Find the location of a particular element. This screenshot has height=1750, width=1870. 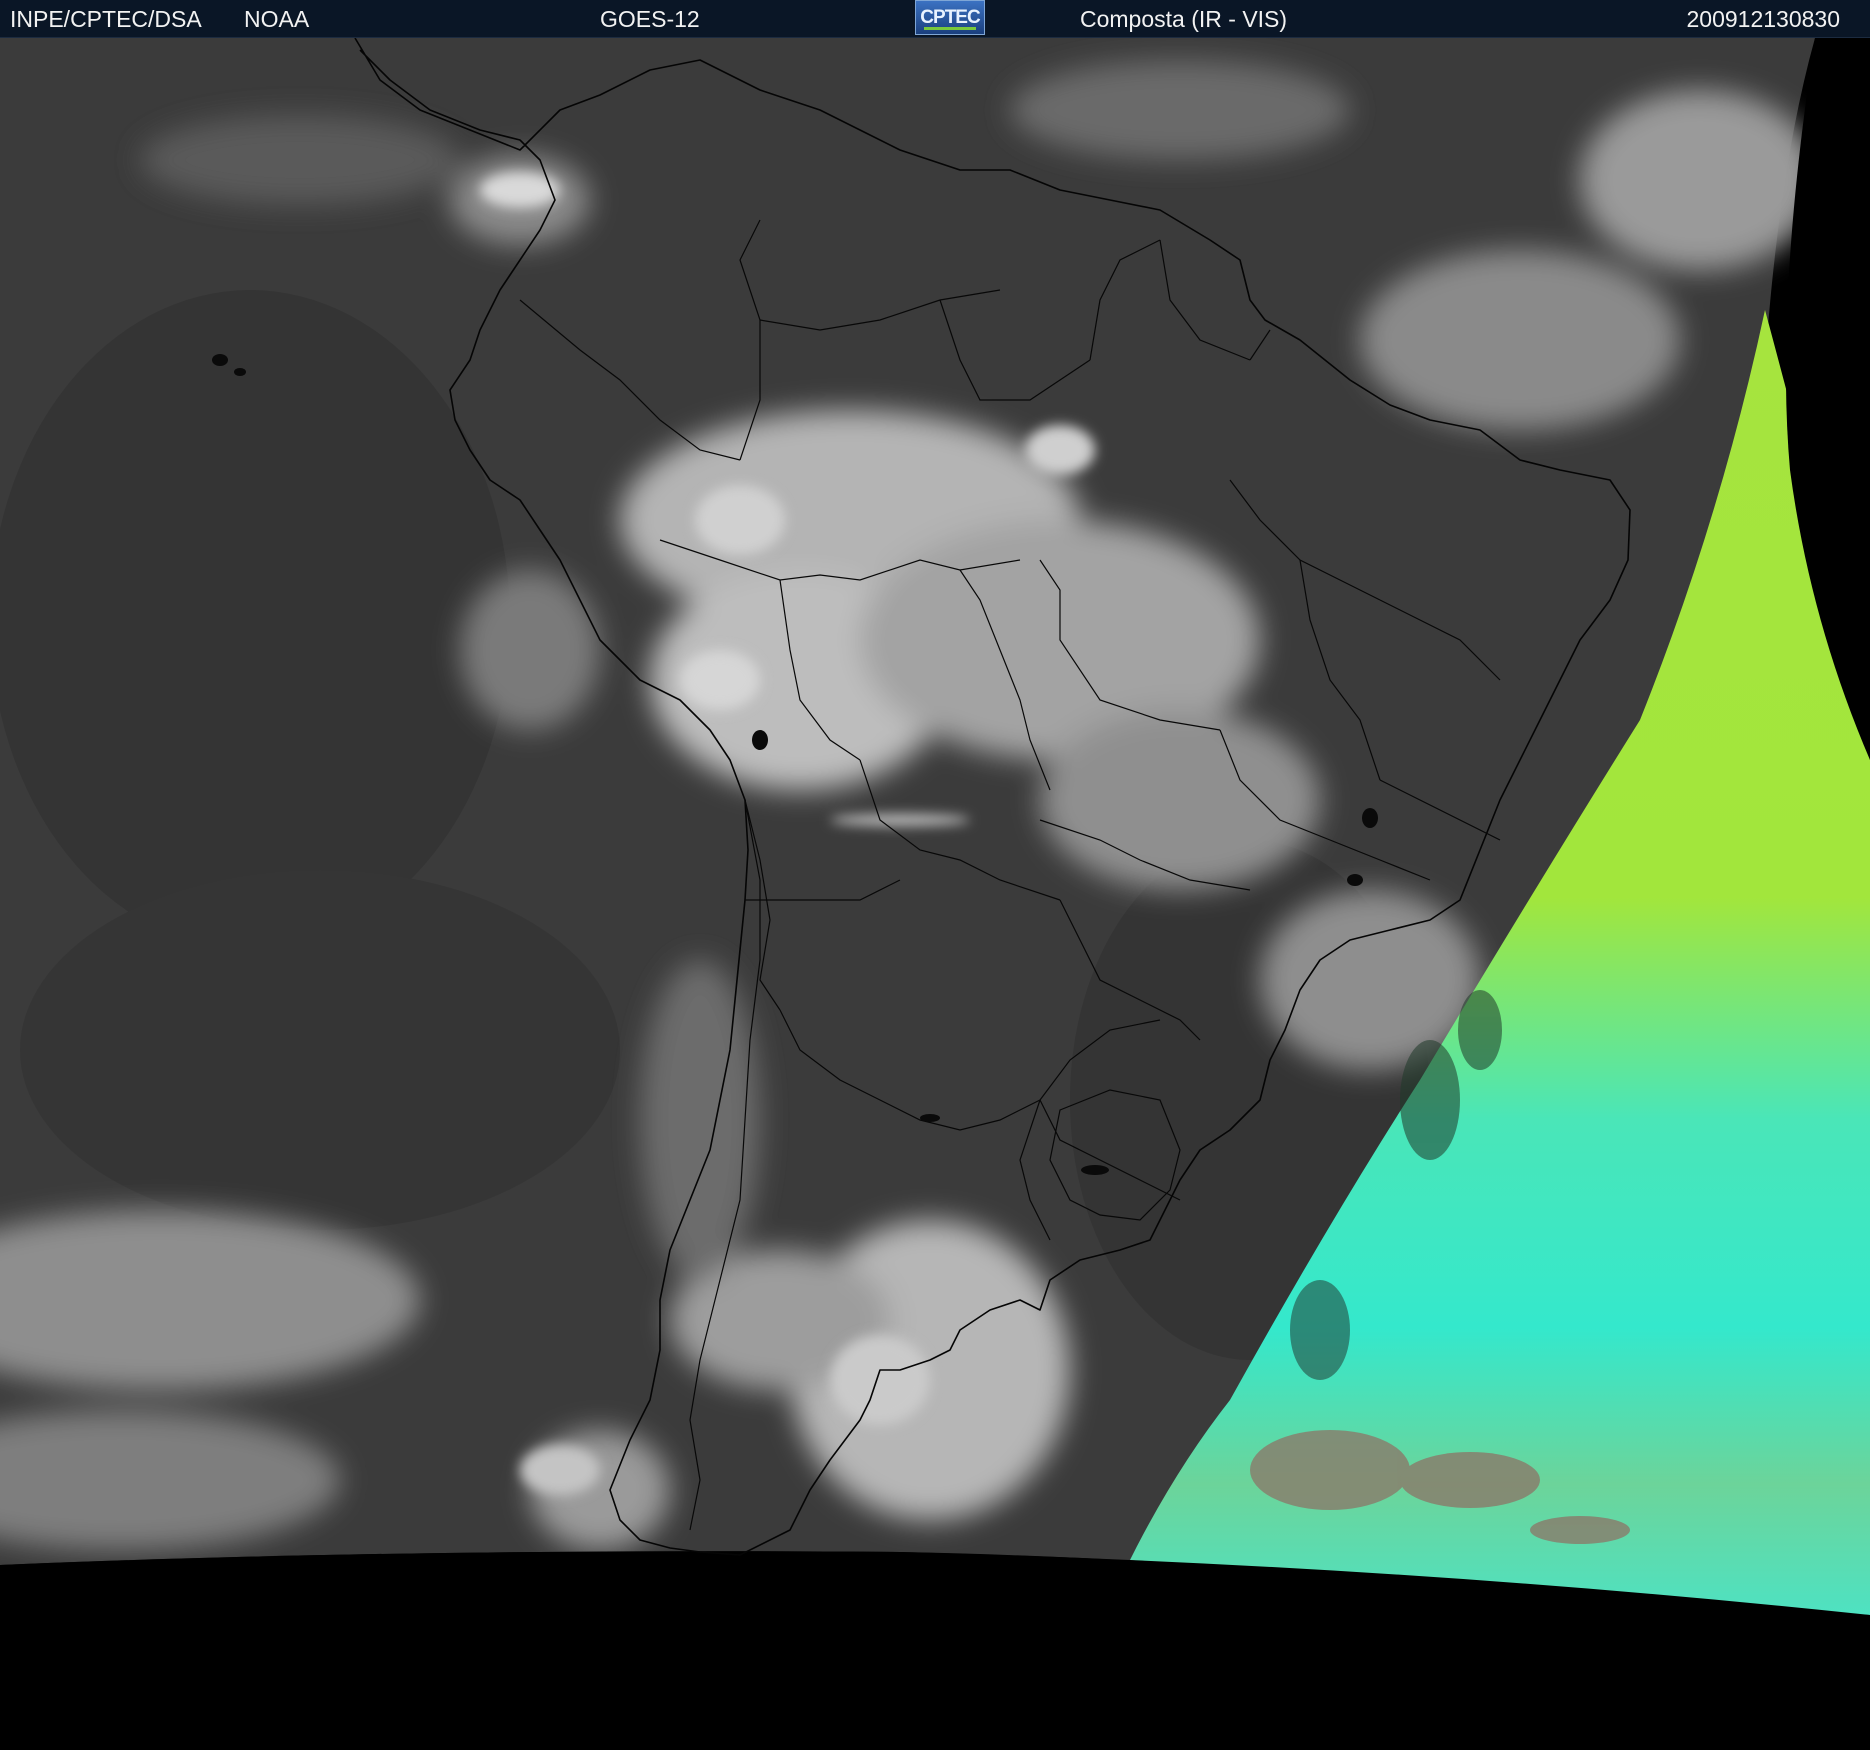

cptec-logo: CPTEC is located at coordinates (950, 17).